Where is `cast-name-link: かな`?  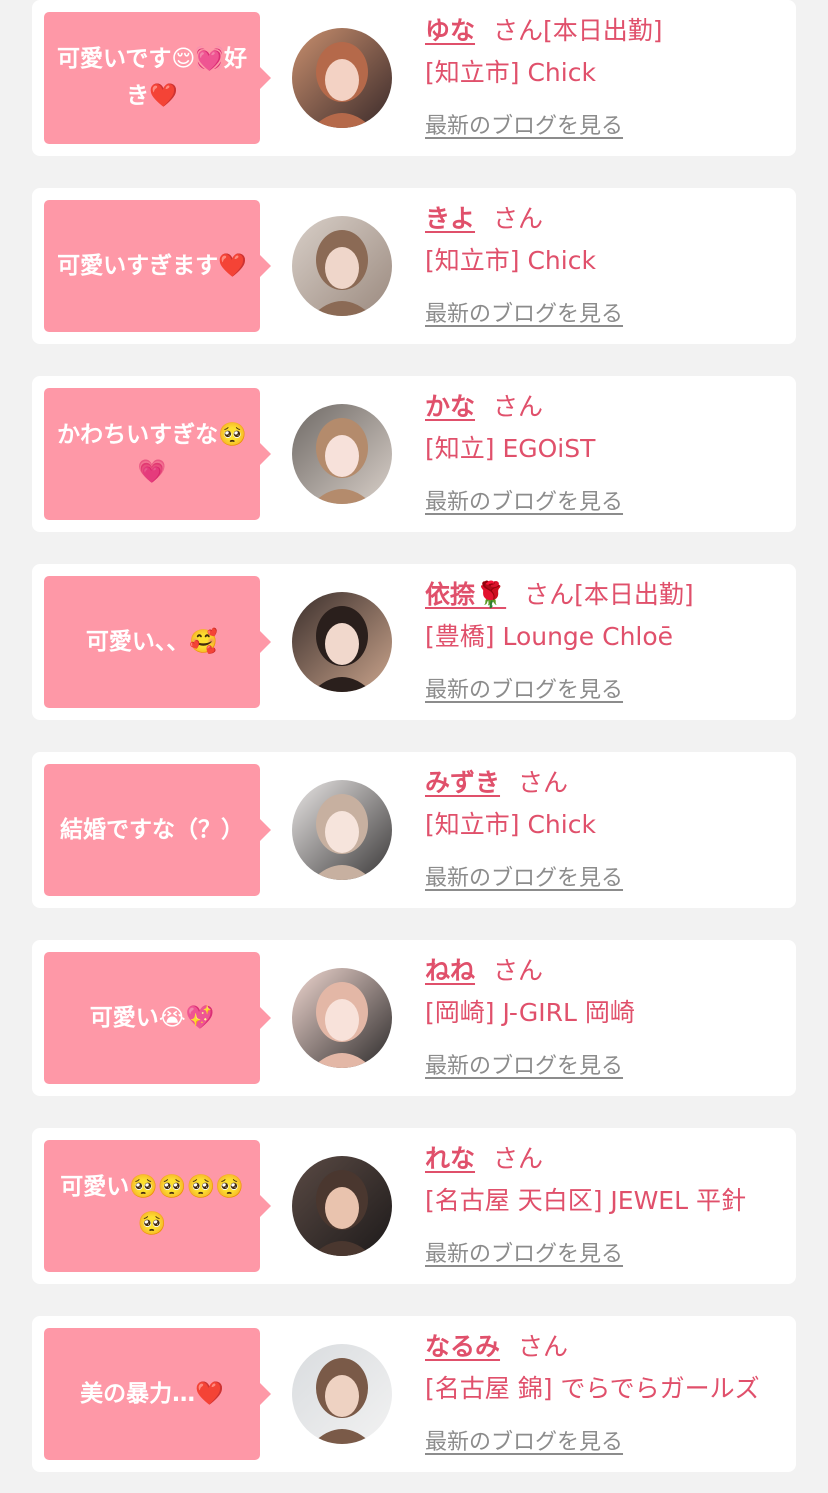
cast-name-link: かな is located at coordinates (450, 406).